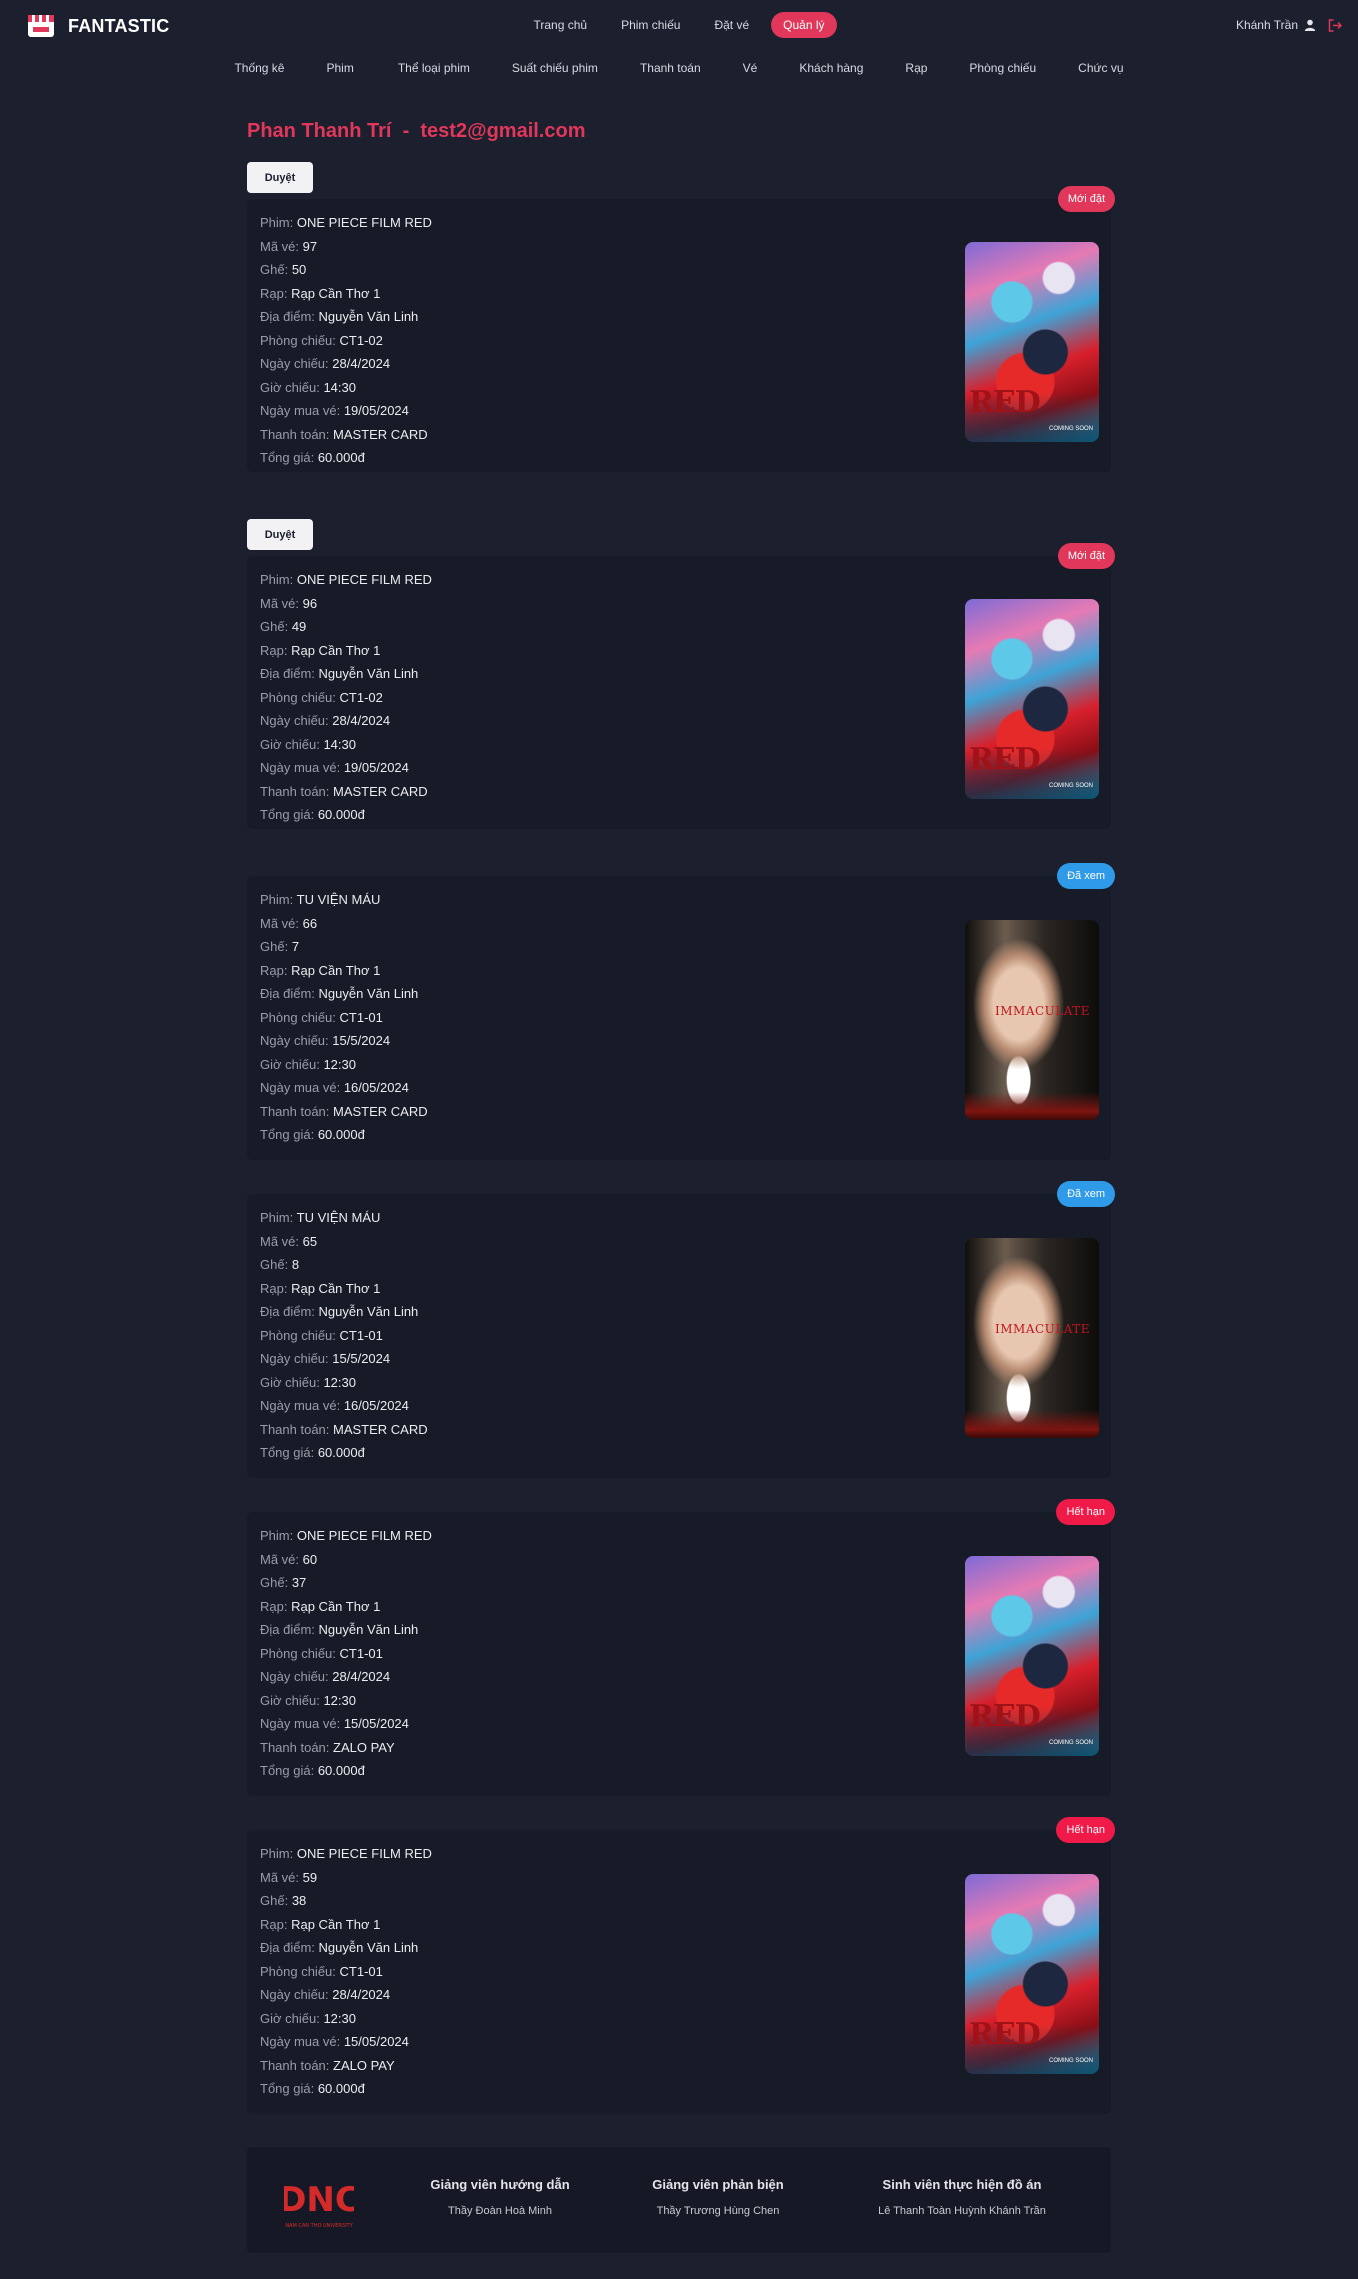  I want to click on subnav-statistics: Thống kê, so click(259, 68).